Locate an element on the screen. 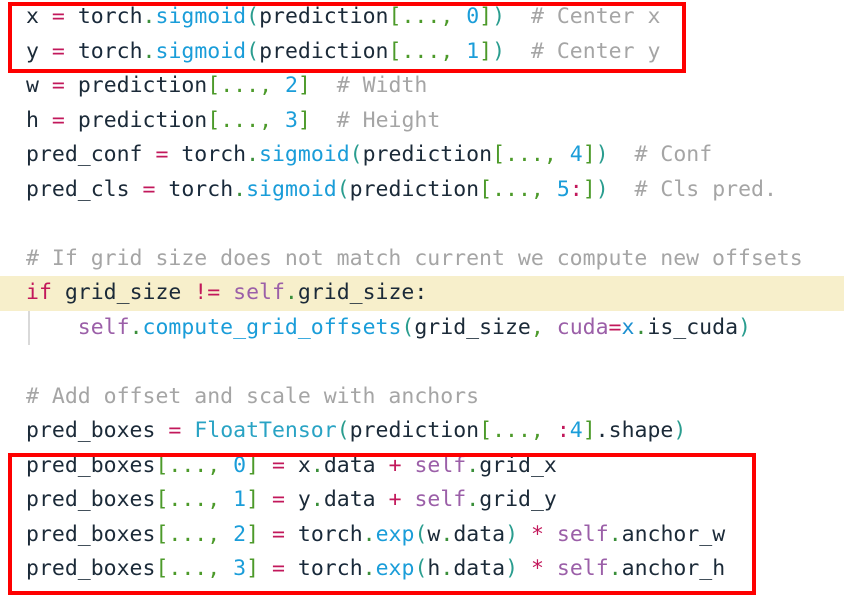 Image resolution: width=844 pixels, height=602 pixels. code-line: if grid_size != self.grid_size: is located at coordinates (422, 293).